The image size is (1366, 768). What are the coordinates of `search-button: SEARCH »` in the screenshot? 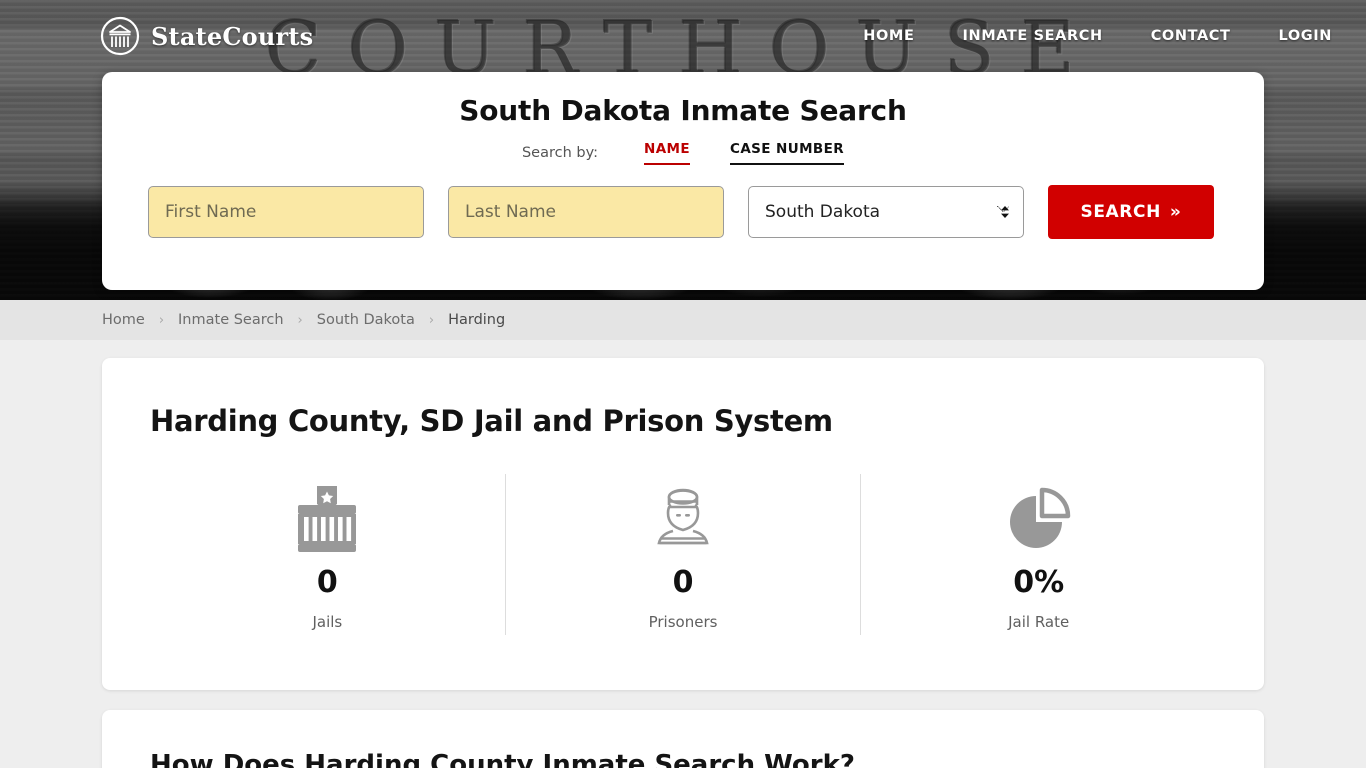 It's located at (1131, 212).